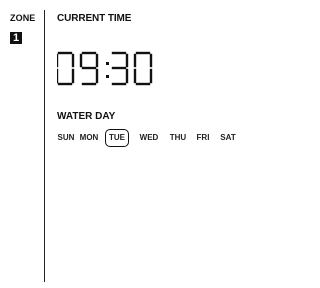 The image size is (320, 288). Describe the element at coordinates (44, 146) in the screenshot. I see `vertical-divider` at that location.